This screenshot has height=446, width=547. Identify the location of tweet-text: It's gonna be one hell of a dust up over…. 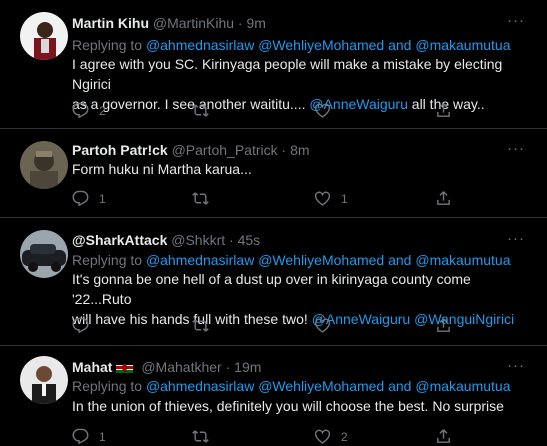
(299, 299).